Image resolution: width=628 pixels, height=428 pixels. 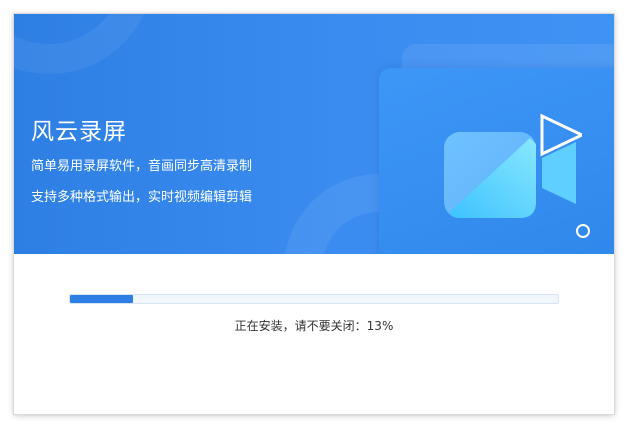 What do you see at coordinates (513, 165) in the screenshot?
I see `video-camera-icon` at bounding box center [513, 165].